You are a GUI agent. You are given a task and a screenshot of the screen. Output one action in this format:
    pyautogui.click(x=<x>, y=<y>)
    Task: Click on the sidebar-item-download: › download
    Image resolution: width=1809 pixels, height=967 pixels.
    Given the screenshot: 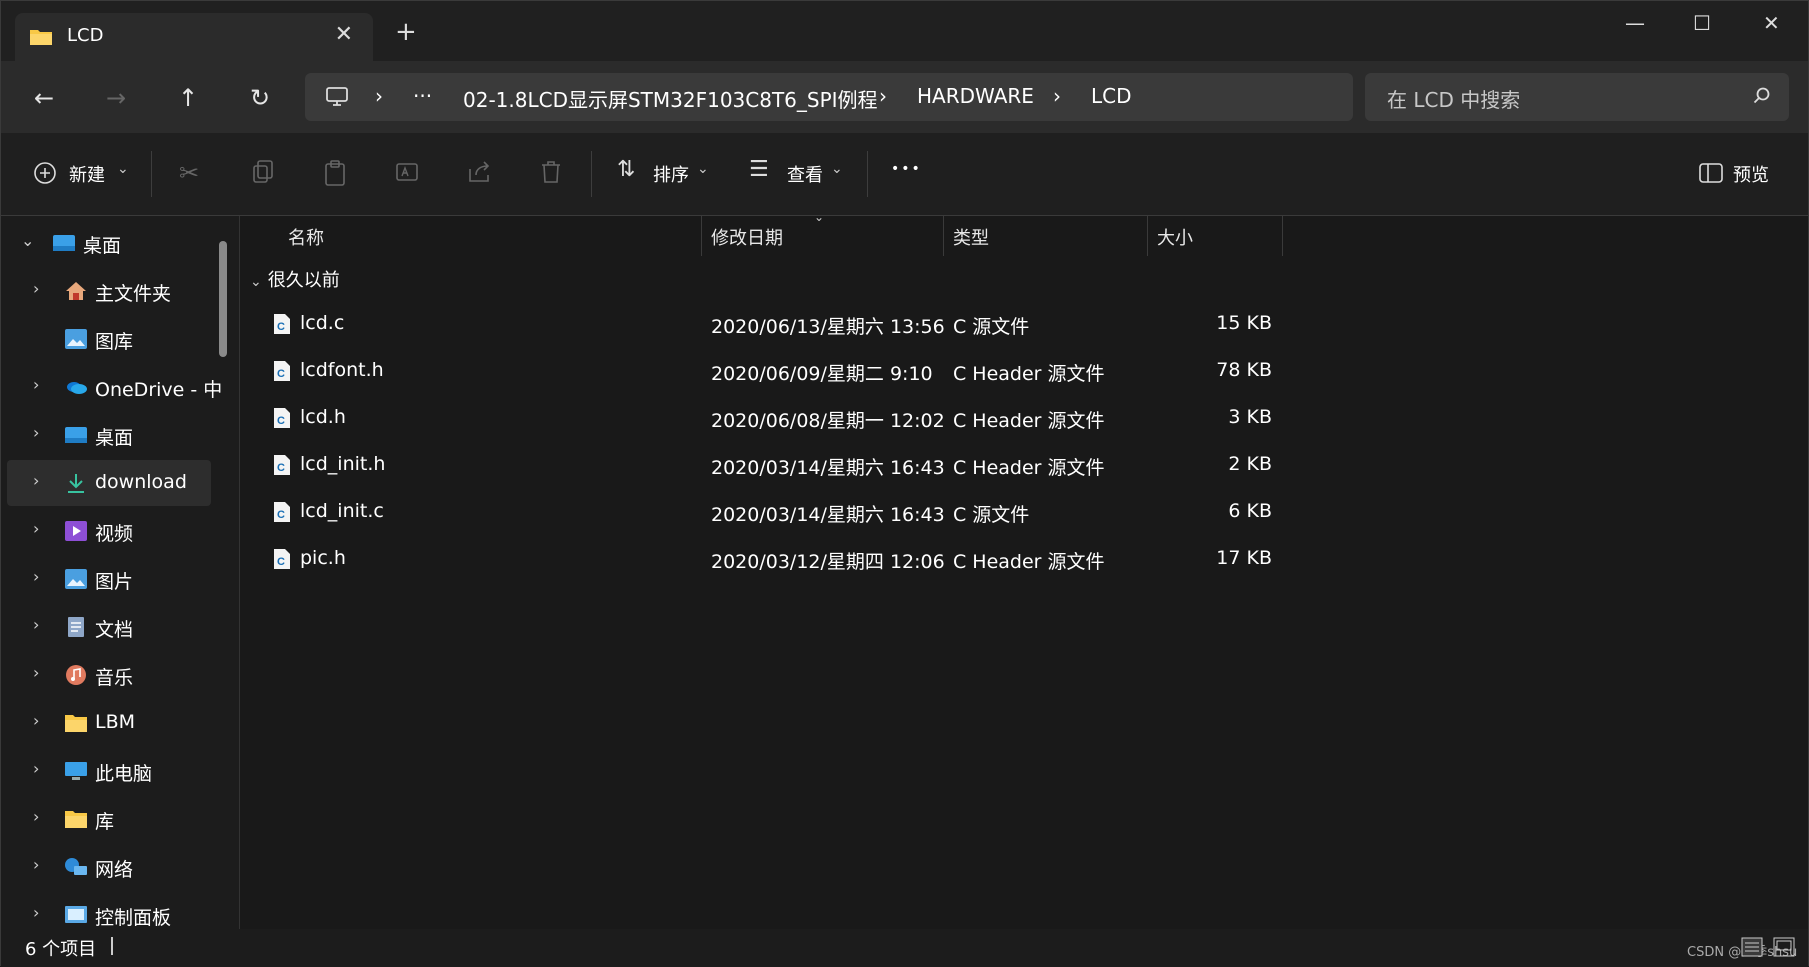 What is the action you would take?
    pyautogui.click(x=109, y=483)
    